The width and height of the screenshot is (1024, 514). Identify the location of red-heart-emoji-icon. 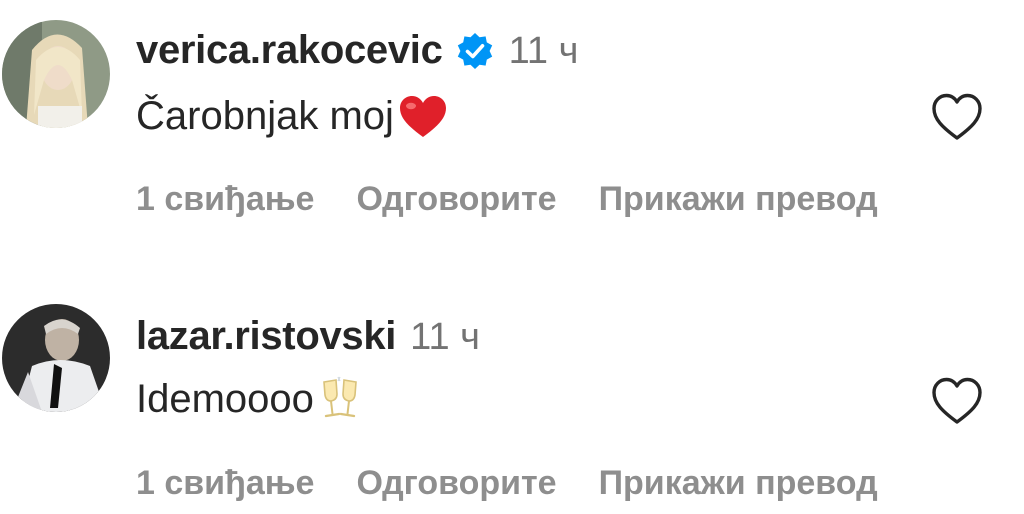
(423, 117).